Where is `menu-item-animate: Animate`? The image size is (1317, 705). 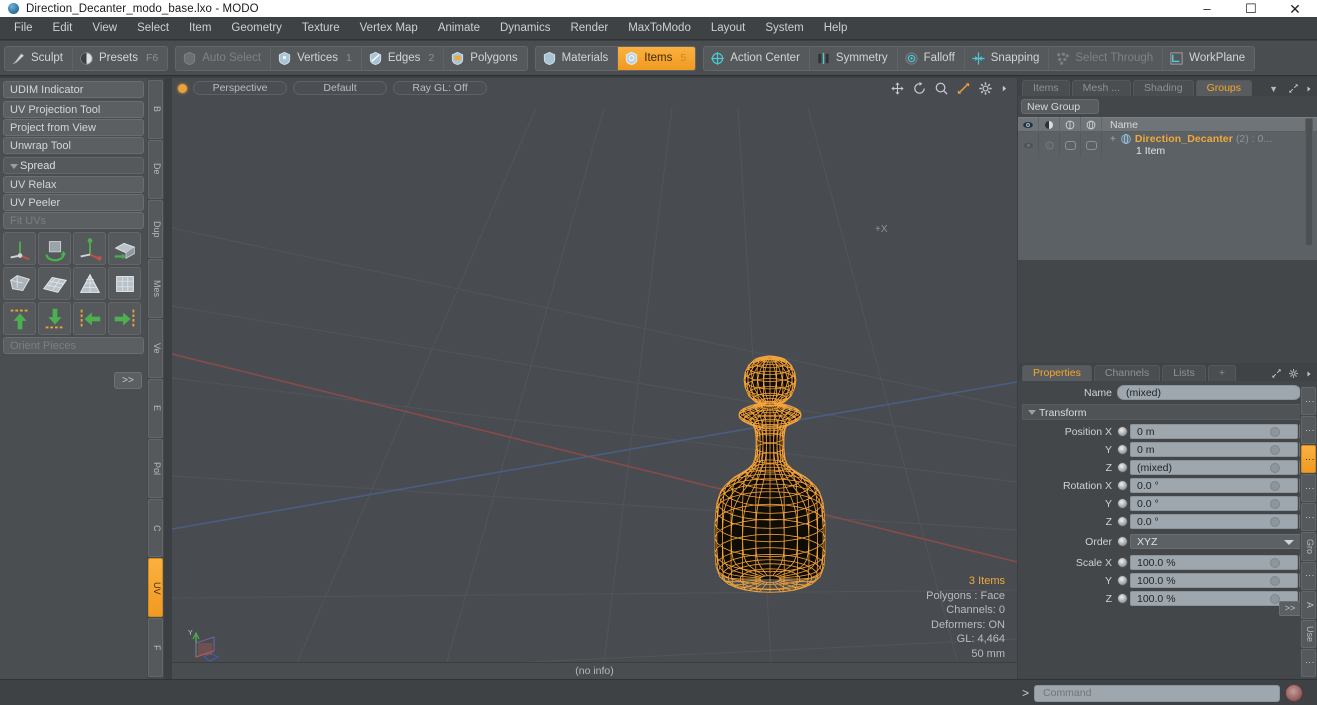
menu-item-animate: Animate is located at coordinates (459, 28).